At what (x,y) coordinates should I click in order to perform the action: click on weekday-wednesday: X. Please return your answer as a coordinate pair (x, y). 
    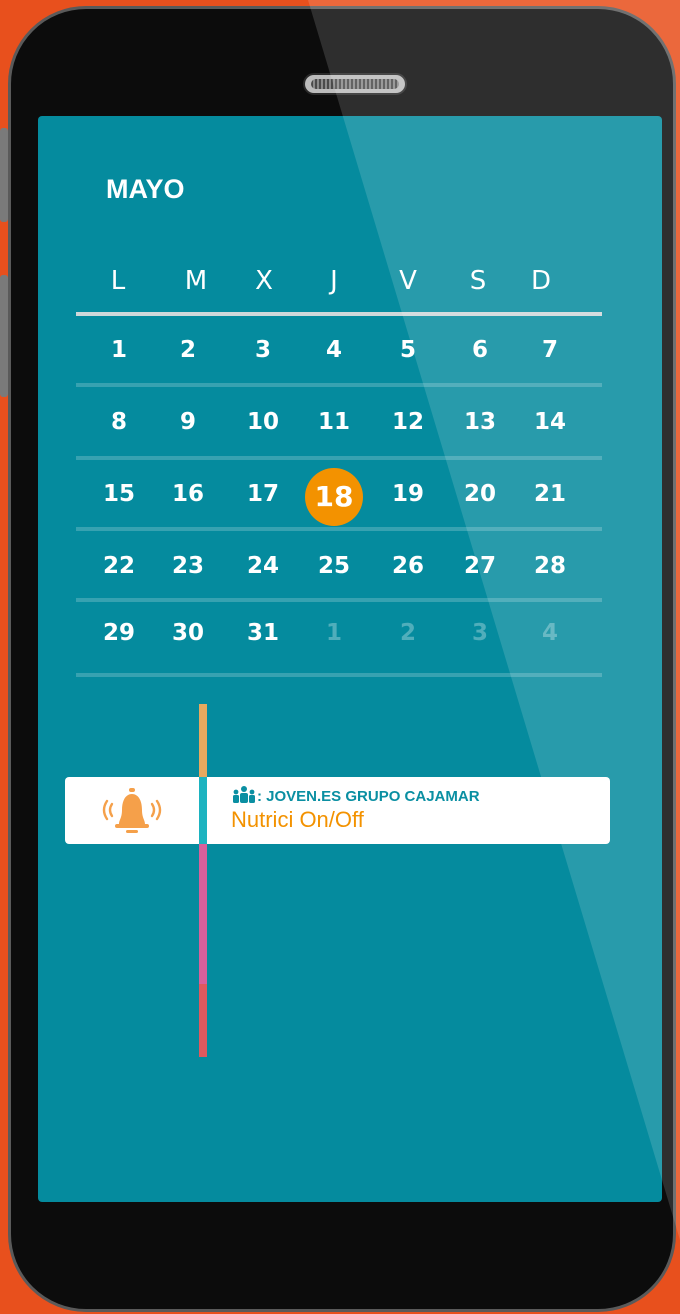
    Looking at the image, I should click on (264, 281).